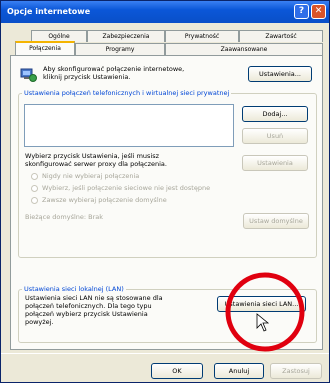 Image resolution: width=330 pixels, height=384 pixels. What do you see at coordinates (263, 322) in the screenshot?
I see `mouse-cursor-icon` at bounding box center [263, 322].